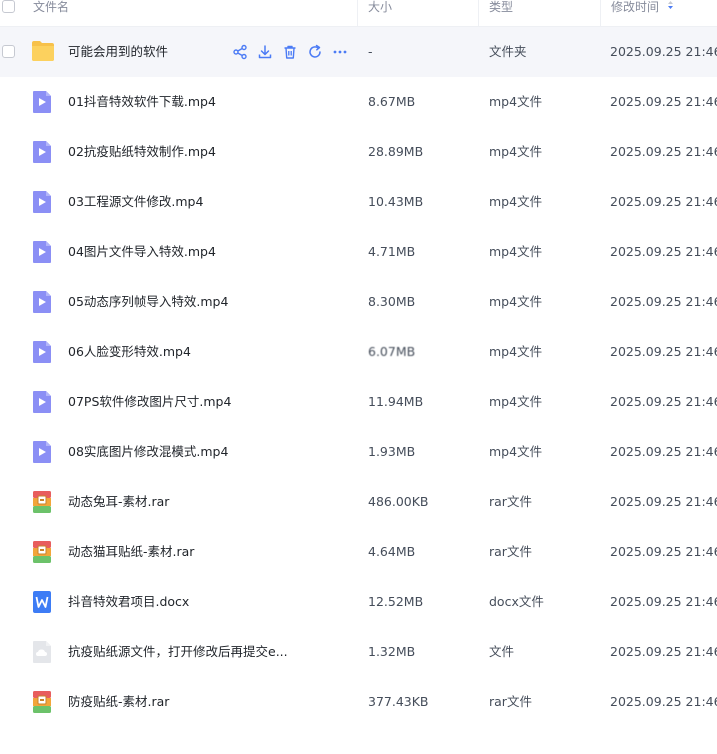  What do you see at coordinates (396, 151) in the screenshot?
I see `file-size: 28.89MB` at bounding box center [396, 151].